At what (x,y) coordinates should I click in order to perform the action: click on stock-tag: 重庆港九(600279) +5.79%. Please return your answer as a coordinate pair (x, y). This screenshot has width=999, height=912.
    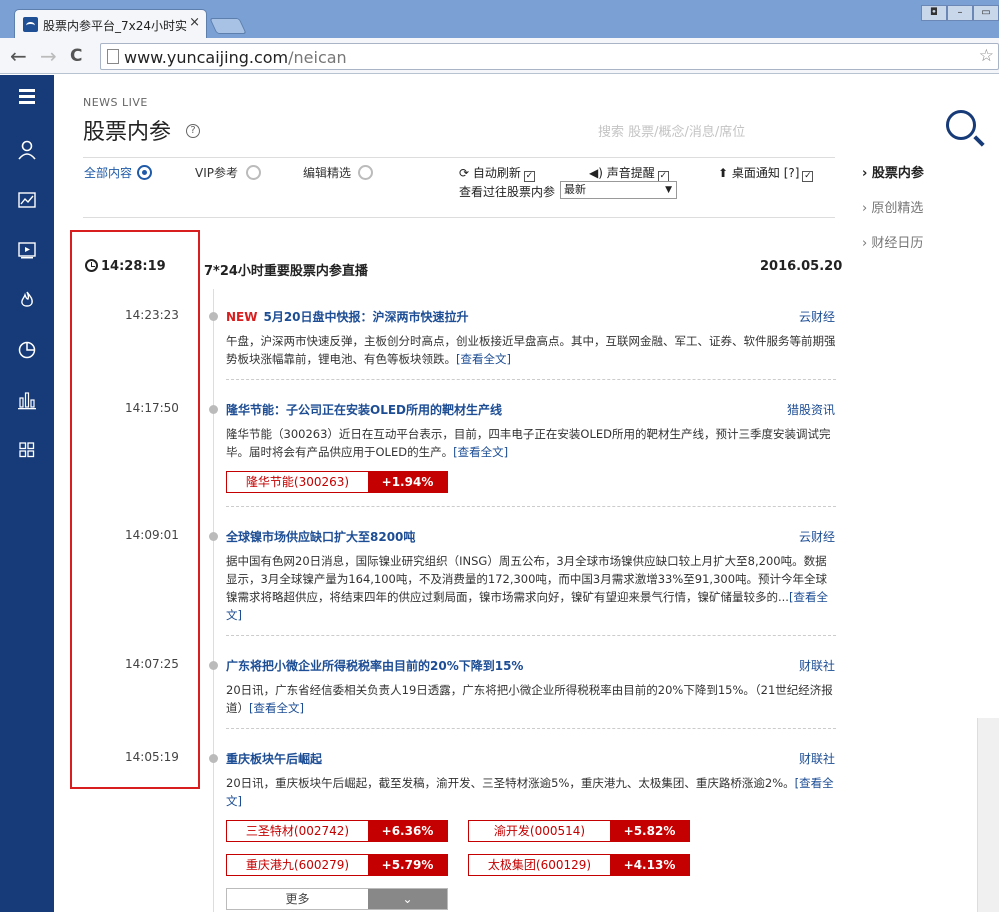
    Looking at the image, I should click on (337, 865).